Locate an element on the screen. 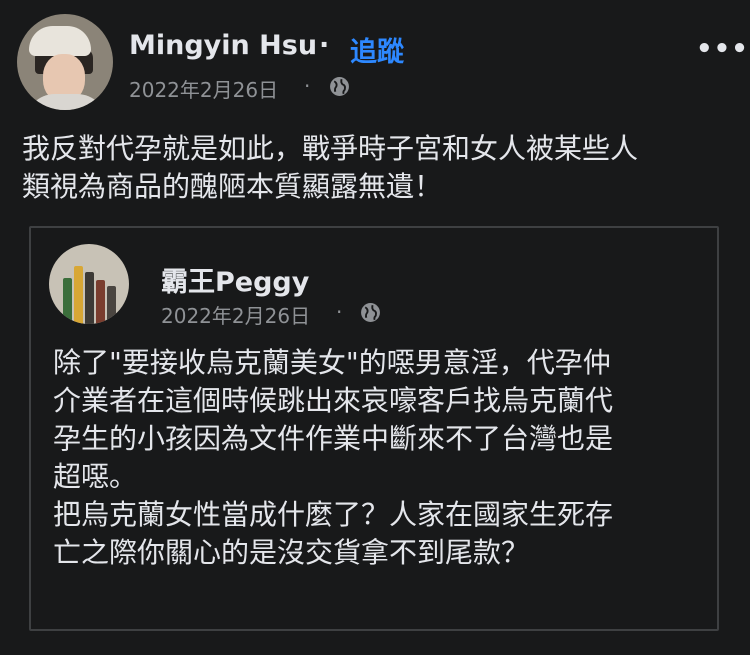 This screenshot has height=655, width=750. post-body: 我反對代孕就是如此，戰爭時子宮和女人被某些人 類視為商品的醜陋本質顯露無遺！ is located at coordinates (382, 168).